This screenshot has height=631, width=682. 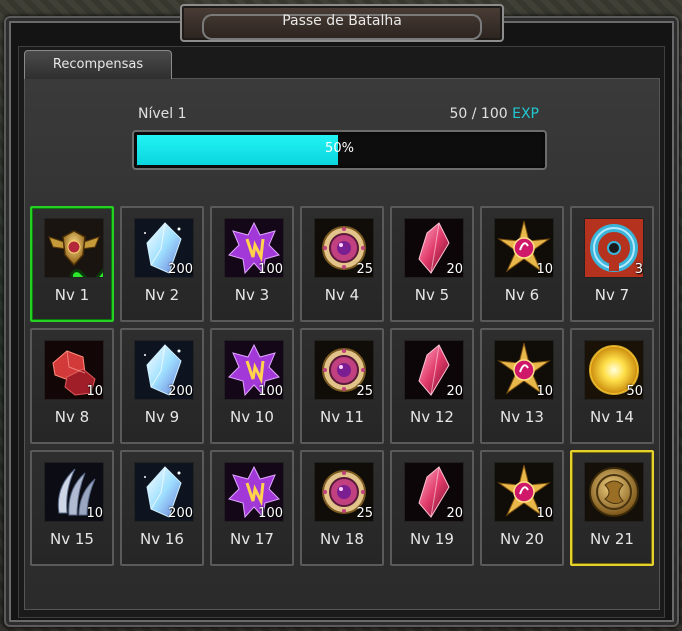 I want to click on reward-slot: 20 Nv 19, so click(x=432, y=508).